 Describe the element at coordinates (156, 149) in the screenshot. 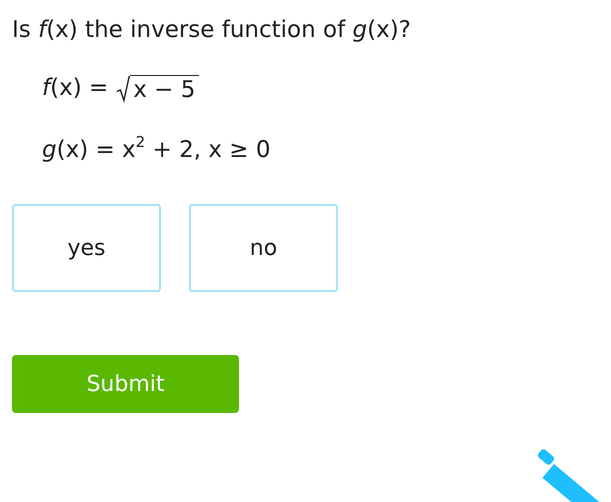

I see `equation-text: g(x) = x$^{2}$ + 2, x ≥ 0` at that location.